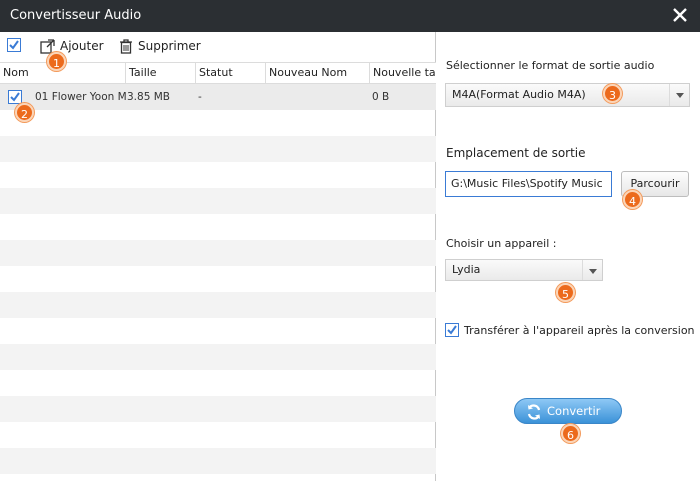 The image size is (700, 481). Describe the element at coordinates (381, 97) in the screenshot. I see `row-new-size: 0 B` at that location.